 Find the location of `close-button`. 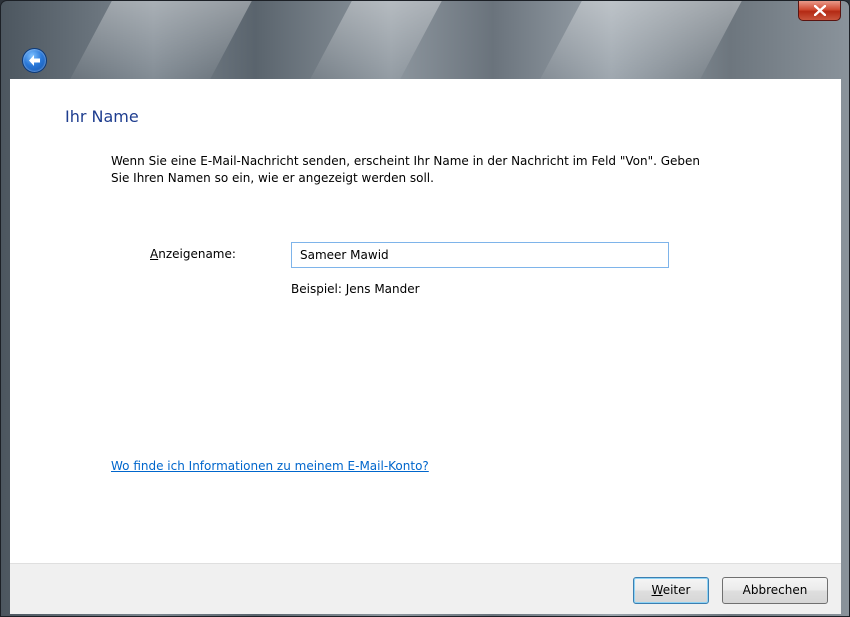

close-button is located at coordinates (819, 11).